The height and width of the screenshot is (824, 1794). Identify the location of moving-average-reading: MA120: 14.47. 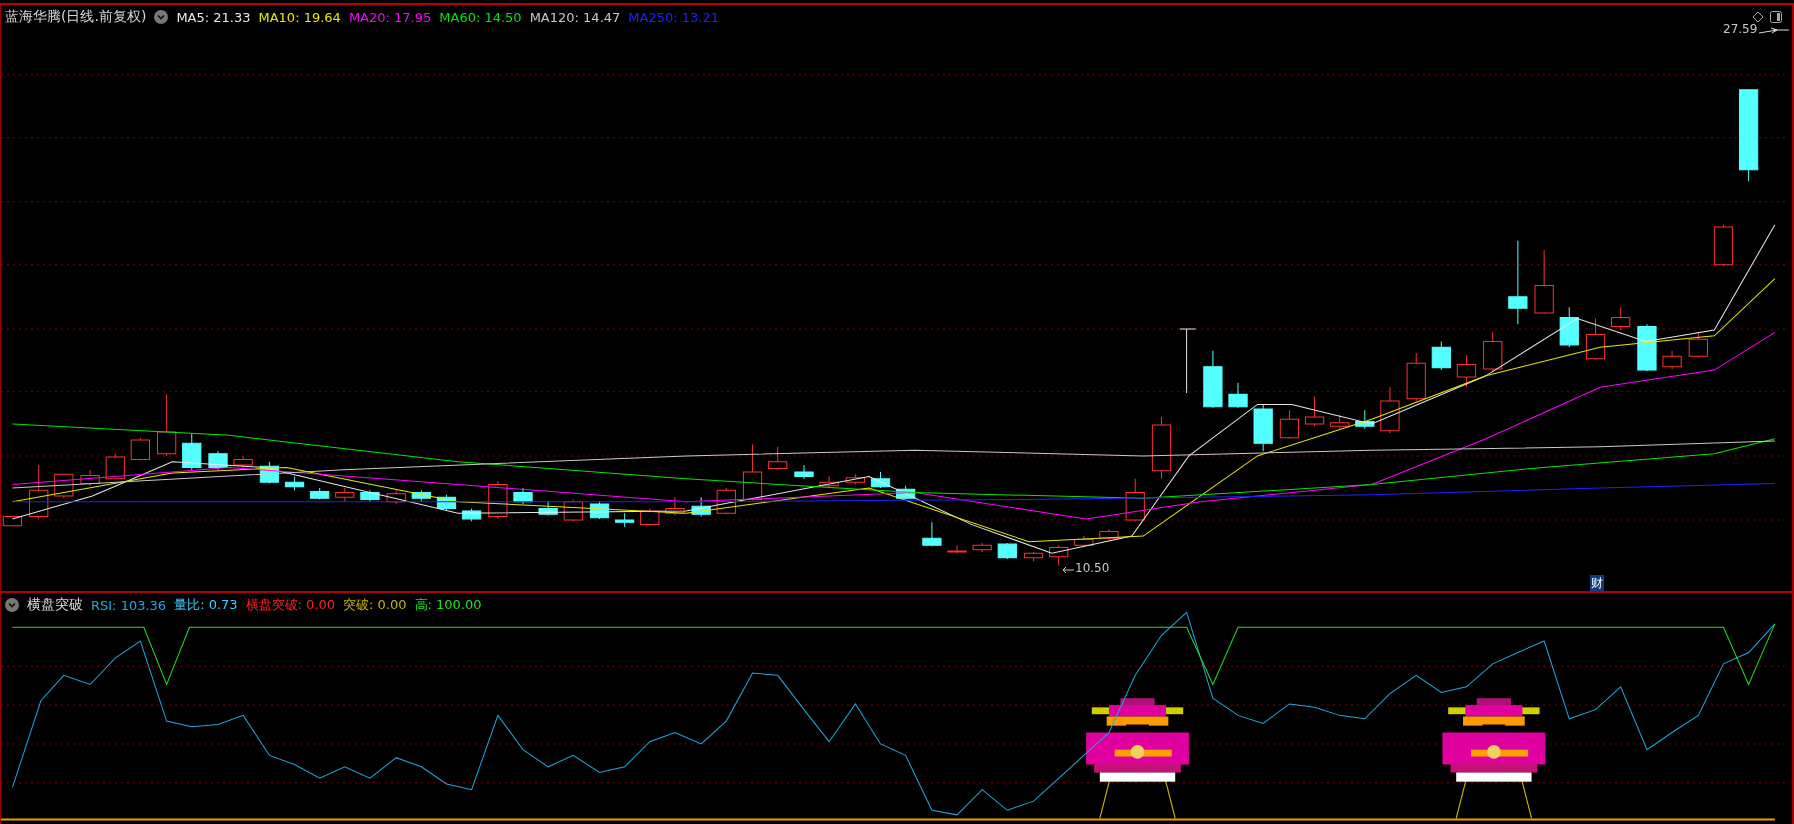
(575, 17).